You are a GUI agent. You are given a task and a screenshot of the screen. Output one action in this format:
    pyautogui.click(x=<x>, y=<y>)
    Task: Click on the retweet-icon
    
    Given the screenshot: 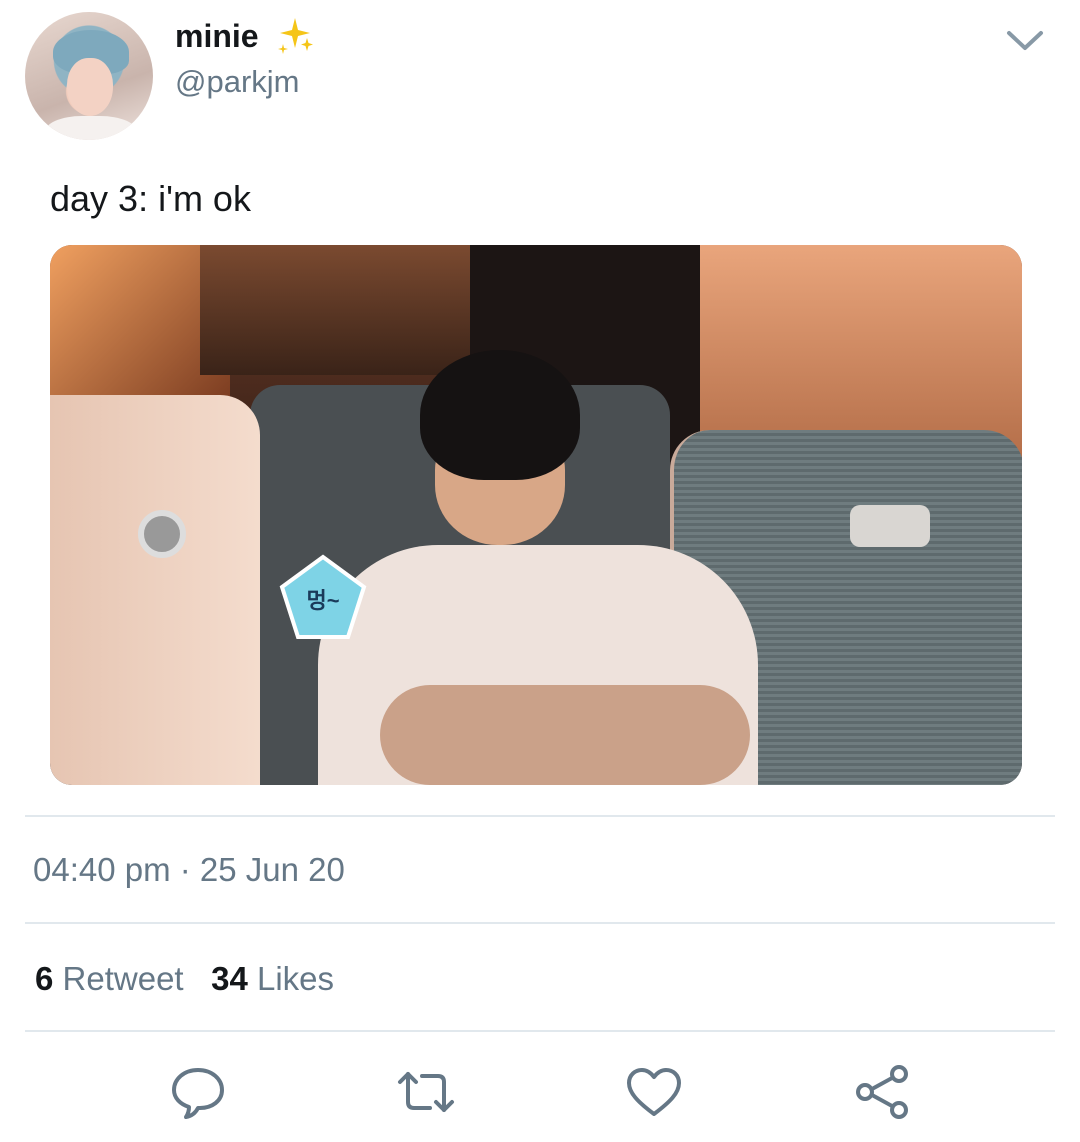 What is the action you would take?
    pyautogui.click(x=426, y=1092)
    